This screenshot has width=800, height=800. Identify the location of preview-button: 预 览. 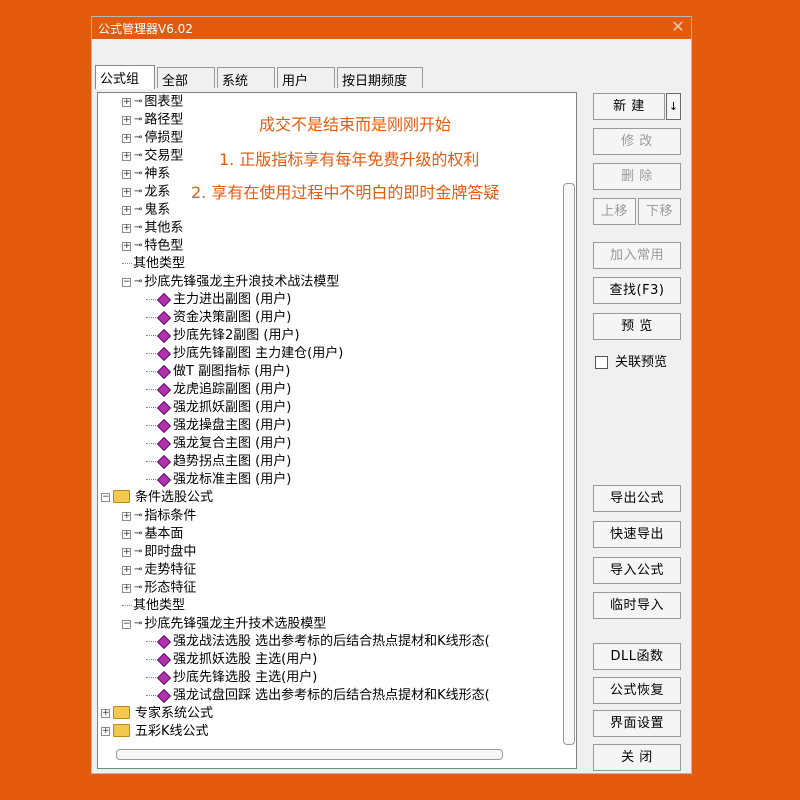
(637, 326).